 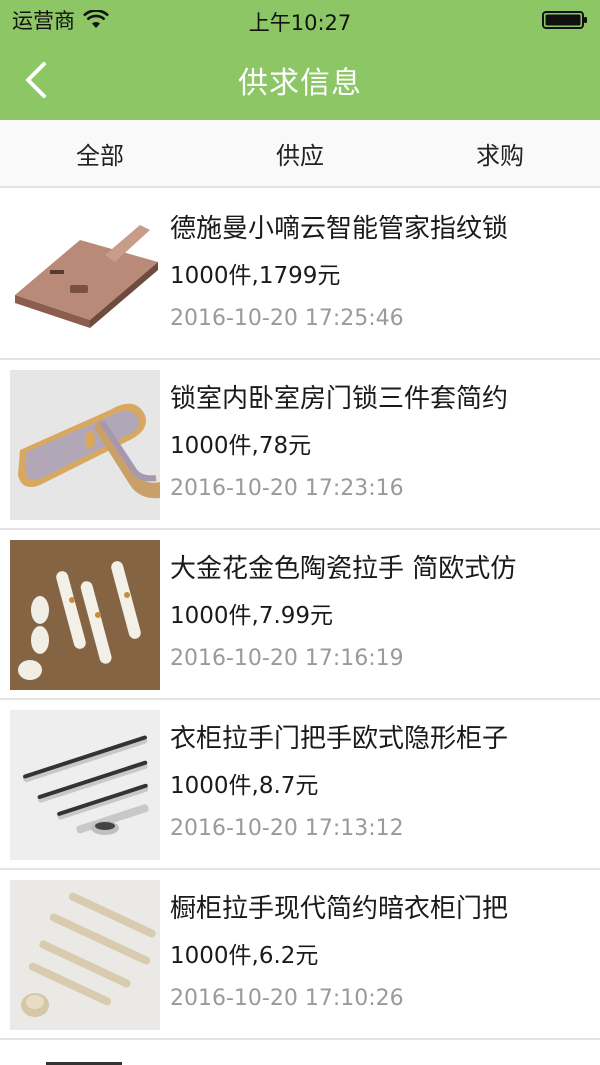 What do you see at coordinates (100, 153) in the screenshot?
I see `tab-all: 全部` at bounding box center [100, 153].